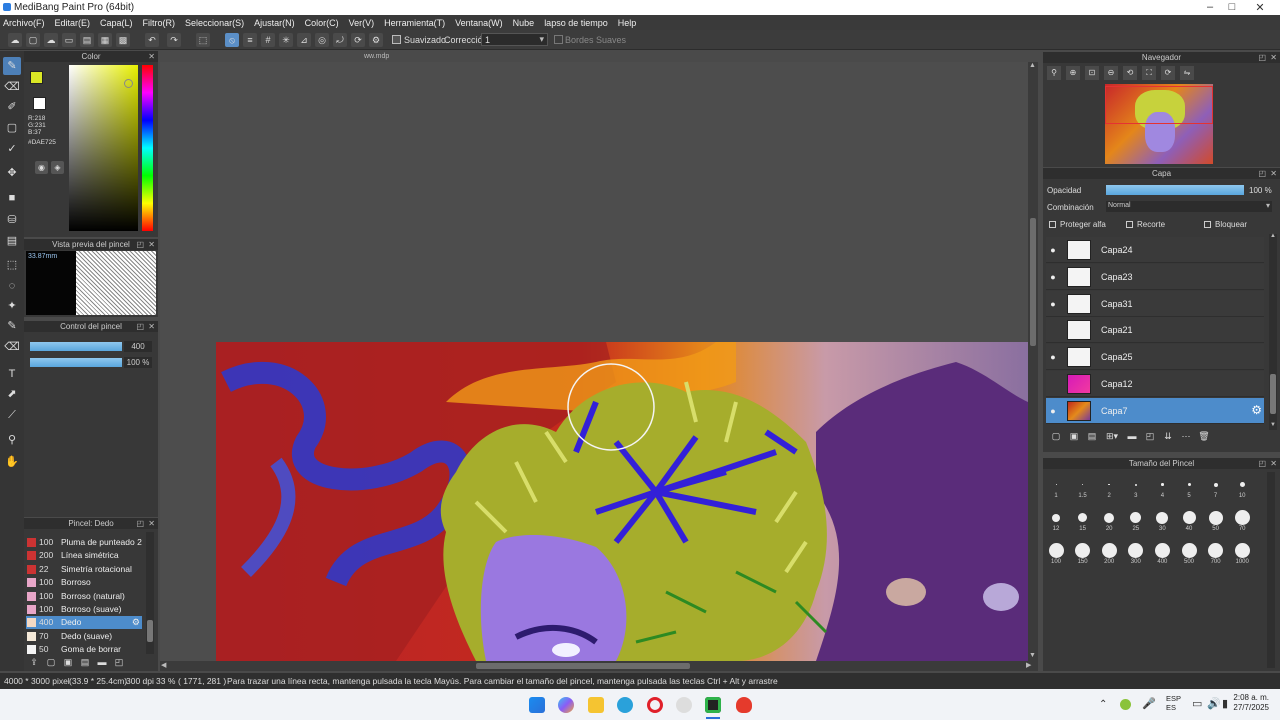 This screenshot has width=1280, height=720. Describe the element at coordinates (304, 40) in the screenshot. I see `perspective-icon: ⊿` at that location.